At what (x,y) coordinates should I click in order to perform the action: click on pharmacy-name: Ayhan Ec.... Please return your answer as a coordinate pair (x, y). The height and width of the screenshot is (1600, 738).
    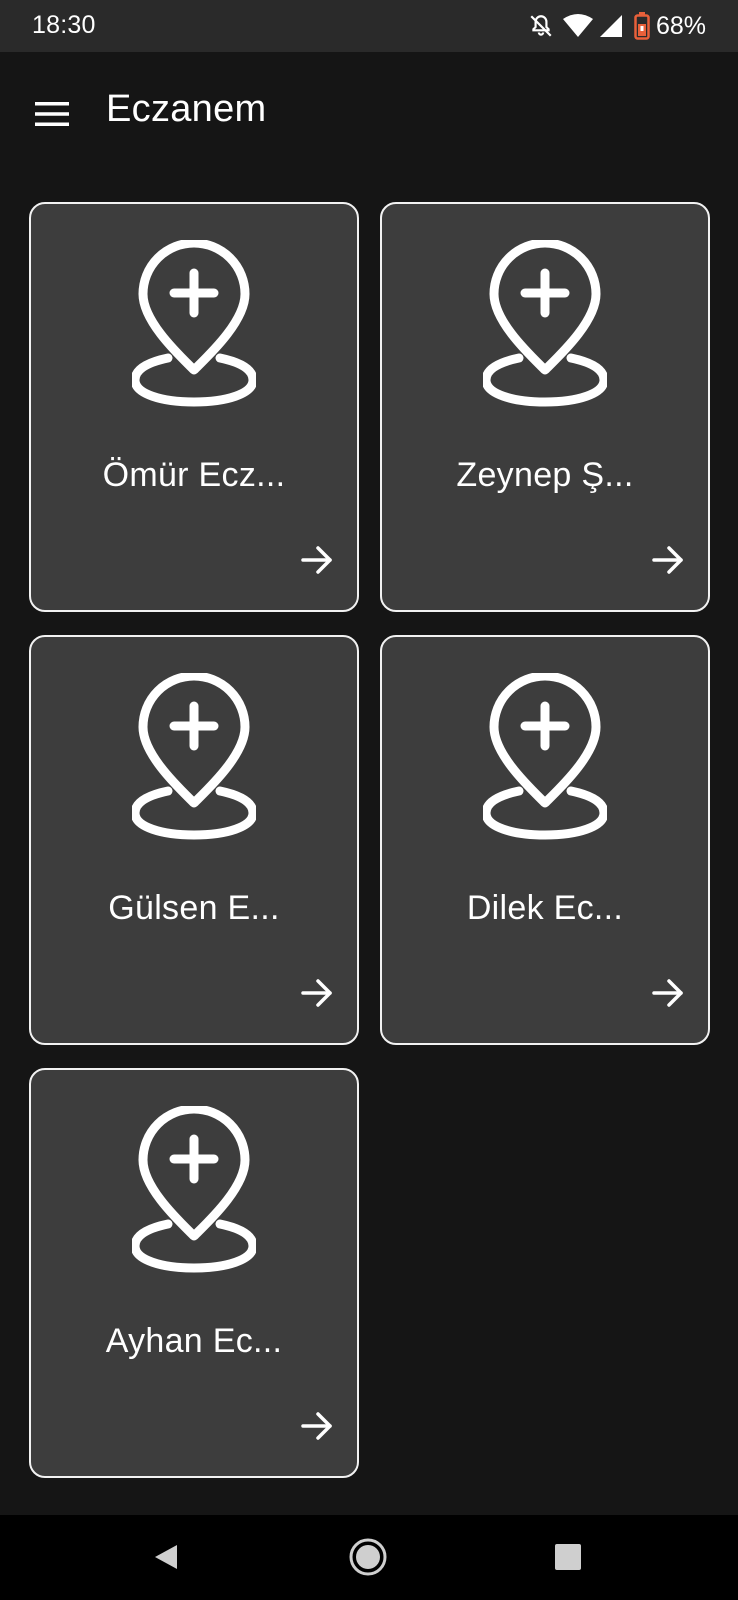
    Looking at the image, I should click on (194, 1341).